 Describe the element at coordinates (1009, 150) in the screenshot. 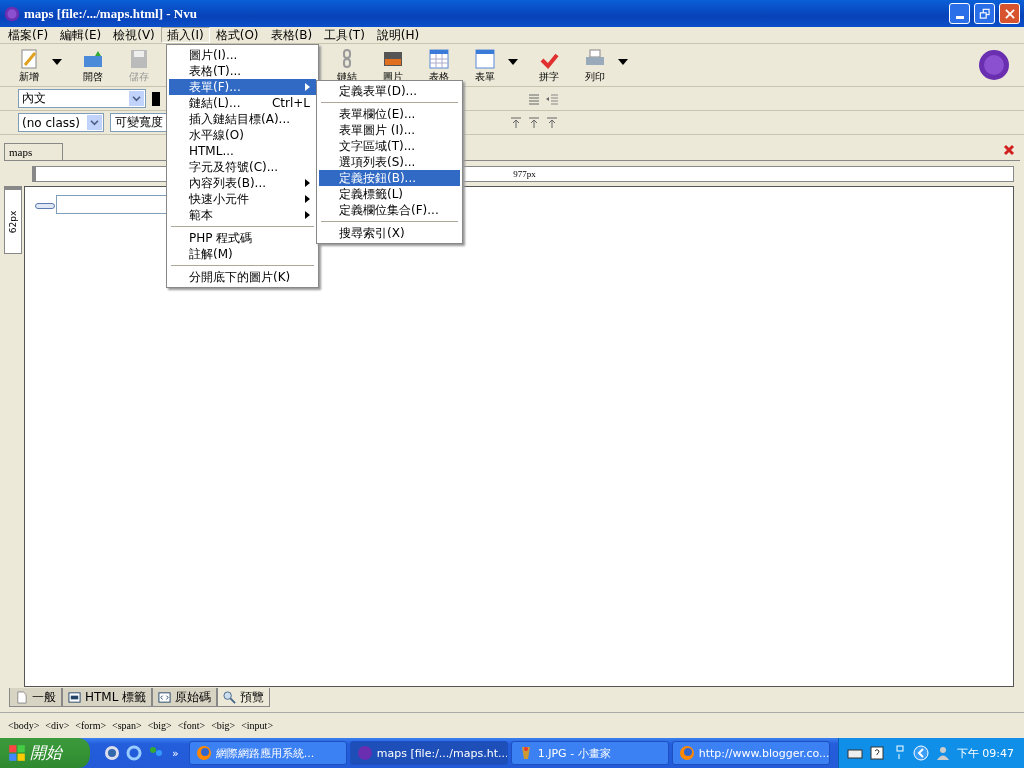

I see `close-tab-icon` at that location.